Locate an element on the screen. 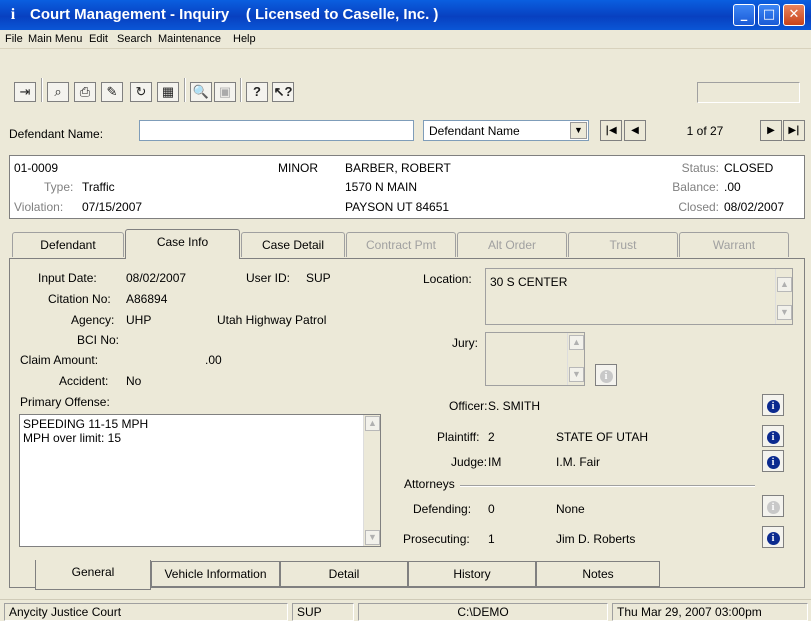 The height and width of the screenshot is (621, 811). search-mode-select: Defendant Name ▼ is located at coordinates (506, 130).